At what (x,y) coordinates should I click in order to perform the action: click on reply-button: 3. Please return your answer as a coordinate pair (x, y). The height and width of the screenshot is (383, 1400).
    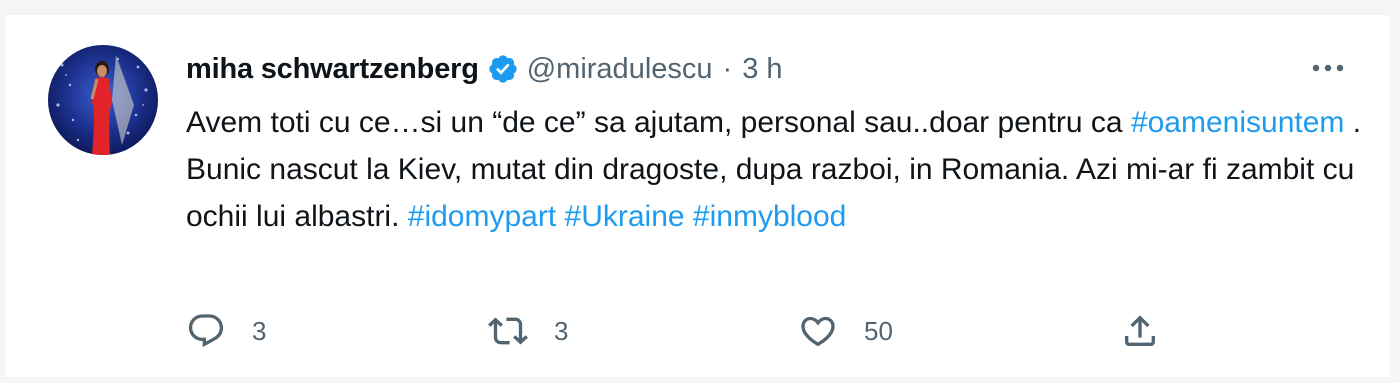
    Looking at the image, I should click on (226, 331).